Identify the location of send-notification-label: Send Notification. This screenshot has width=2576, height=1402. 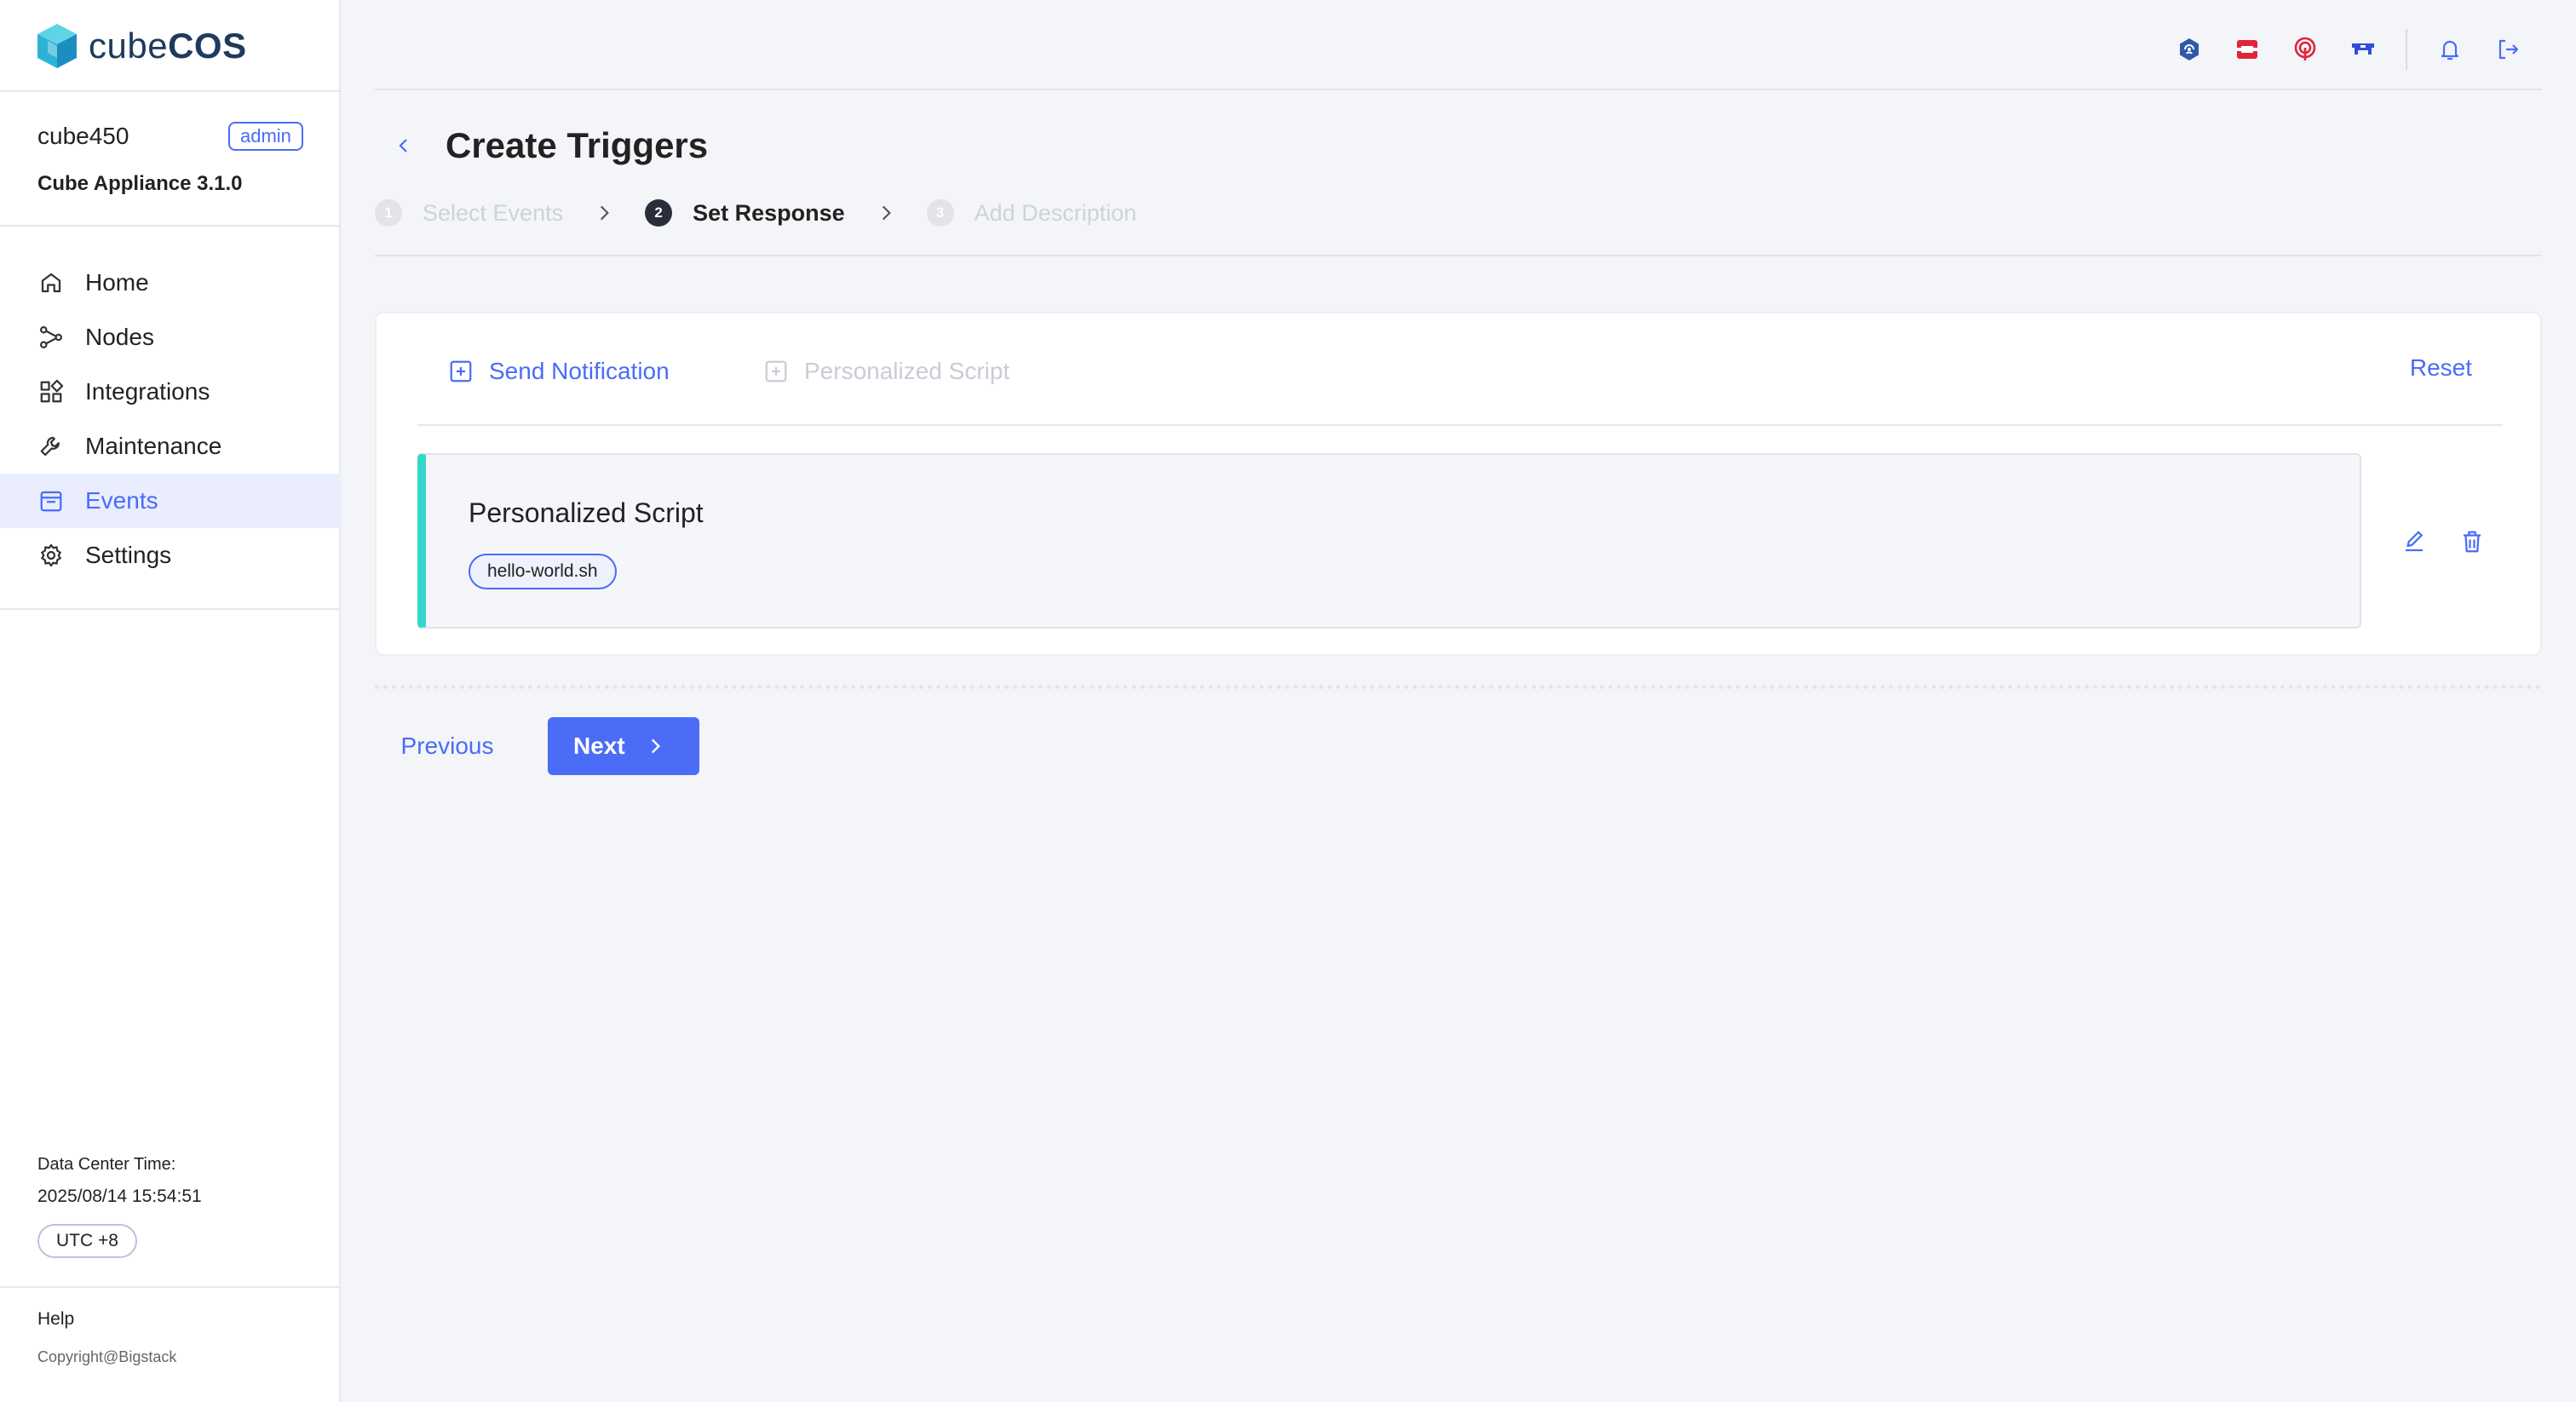
(580, 371).